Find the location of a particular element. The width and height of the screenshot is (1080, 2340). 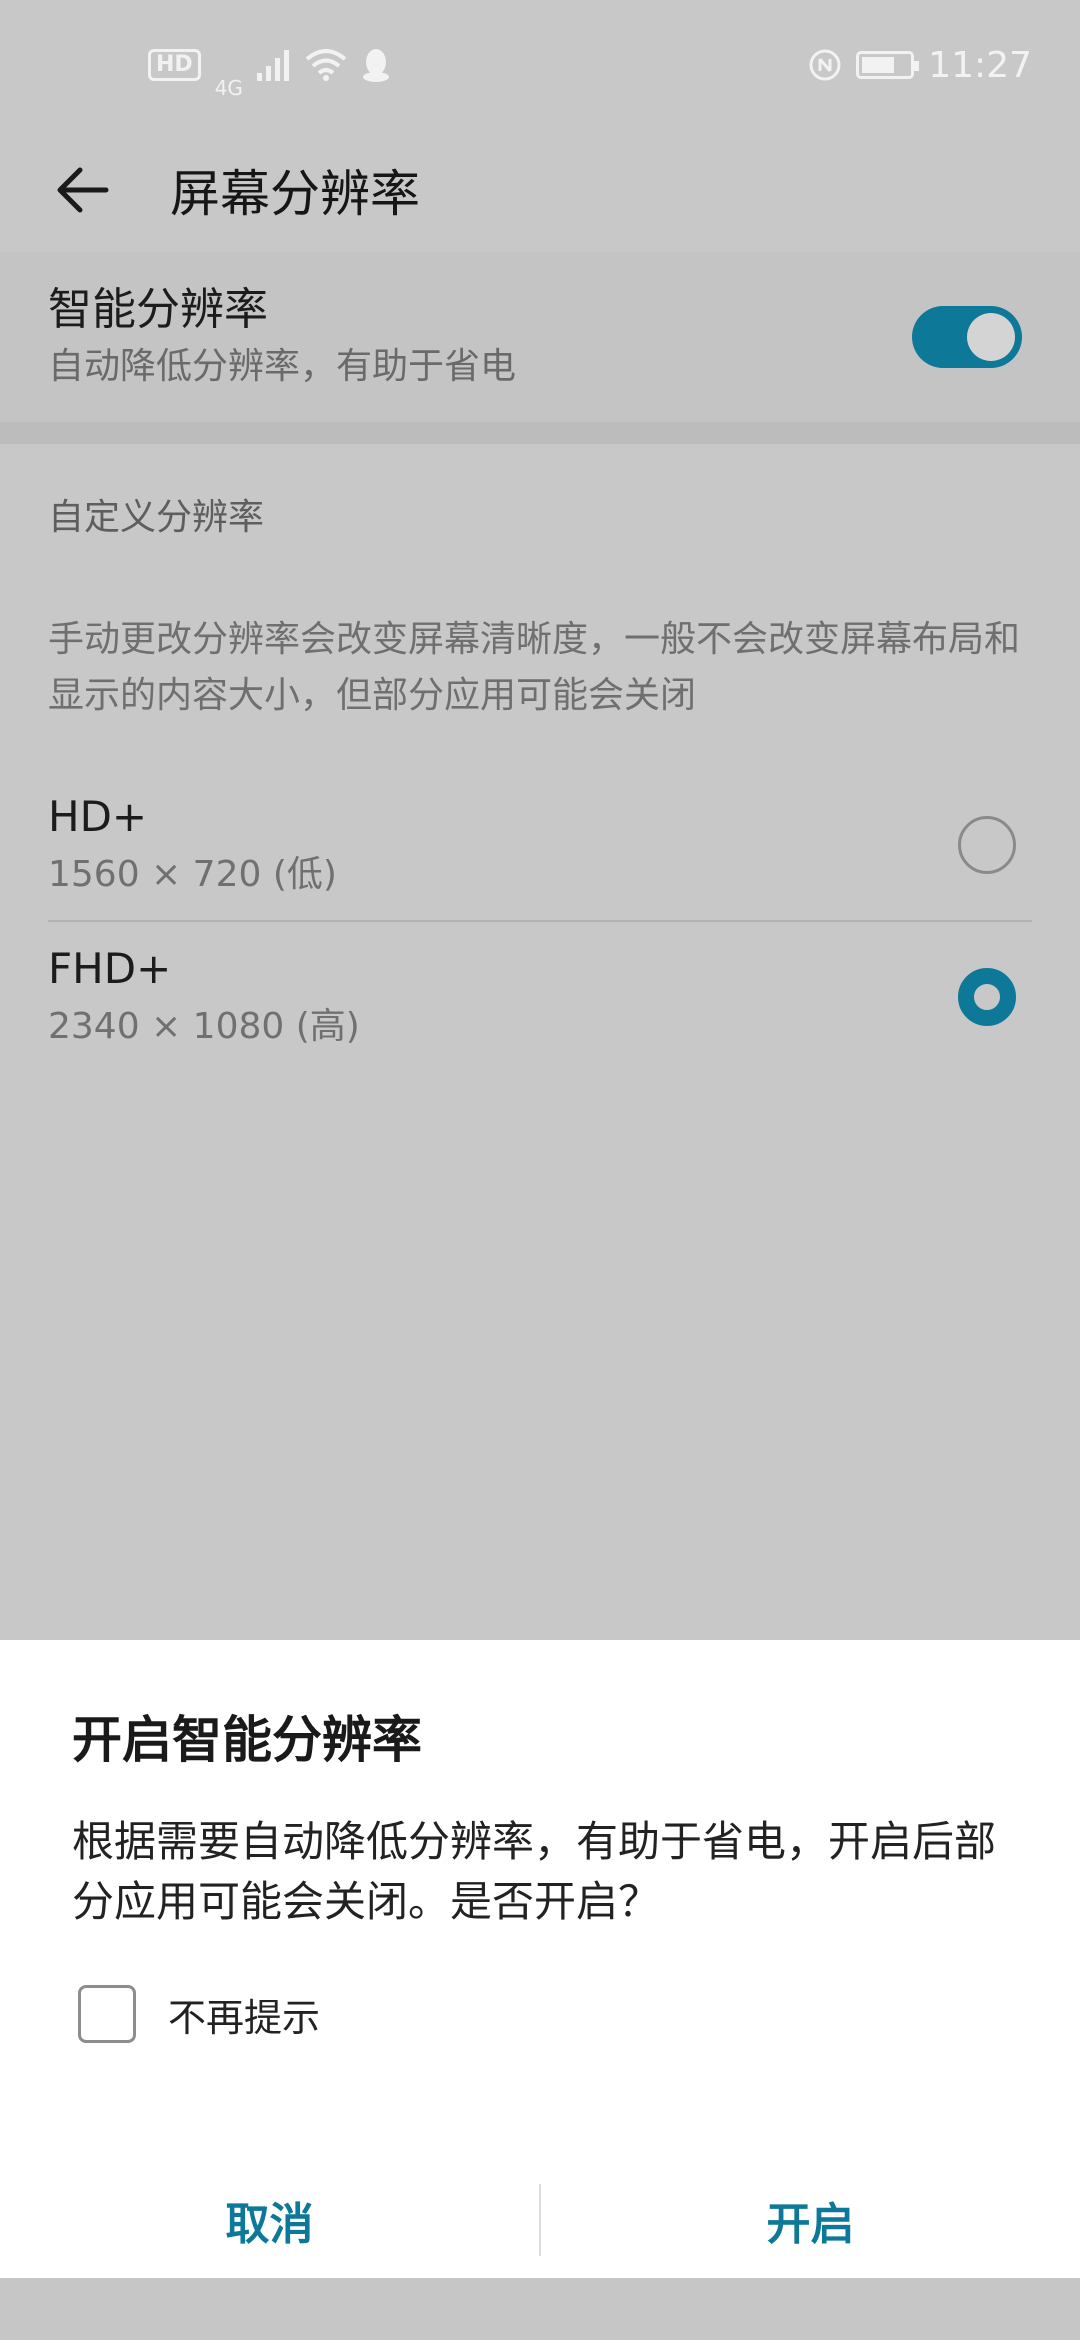

section-header-custom: 自定义分辨率 is located at coordinates (156, 517).